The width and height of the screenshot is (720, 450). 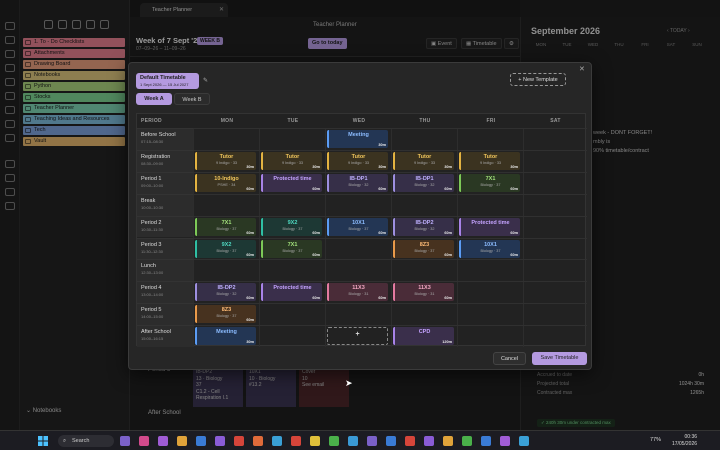 What do you see at coordinates (165, 292) in the screenshot?
I see `period-row-label: Period 4 13:00–14:00` at bounding box center [165, 292].